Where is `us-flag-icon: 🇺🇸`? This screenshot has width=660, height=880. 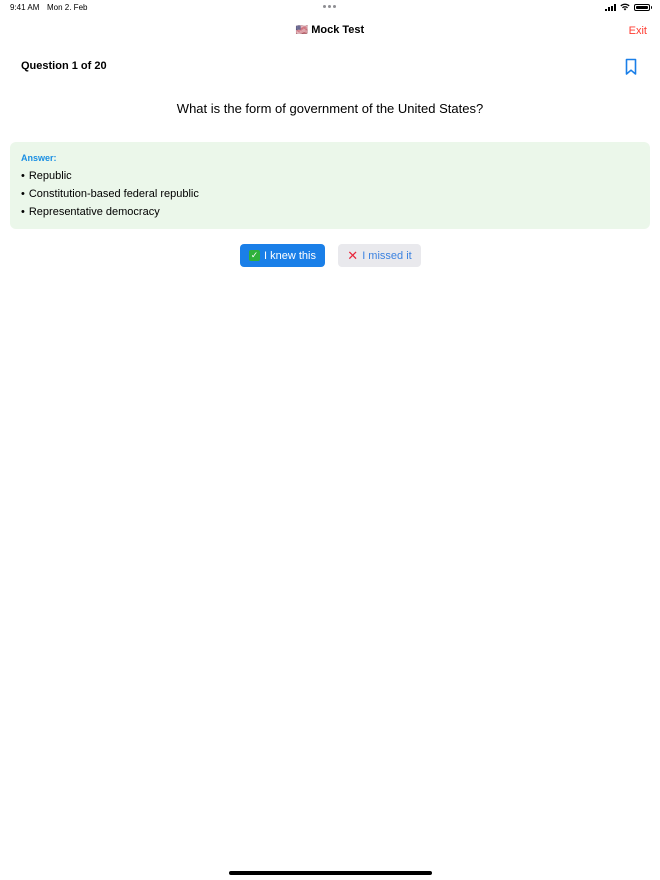 us-flag-icon: 🇺🇸 is located at coordinates (302, 30).